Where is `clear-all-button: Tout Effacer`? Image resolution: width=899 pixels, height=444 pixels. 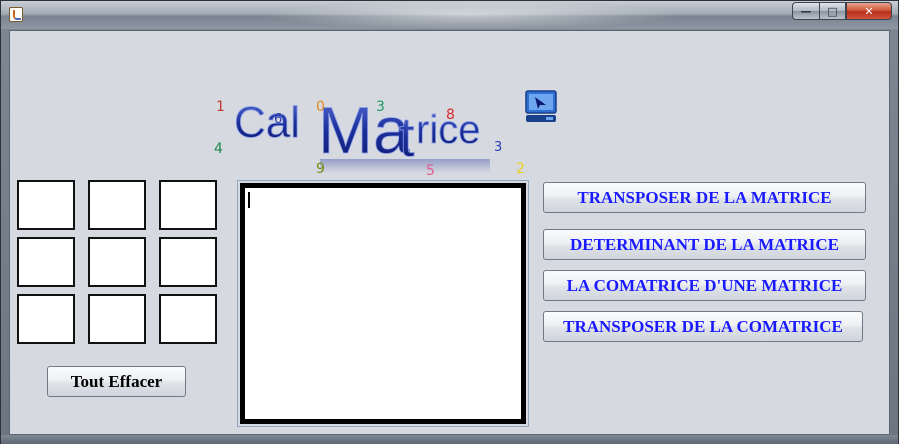
clear-all-button: Tout Effacer is located at coordinates (116, 381).